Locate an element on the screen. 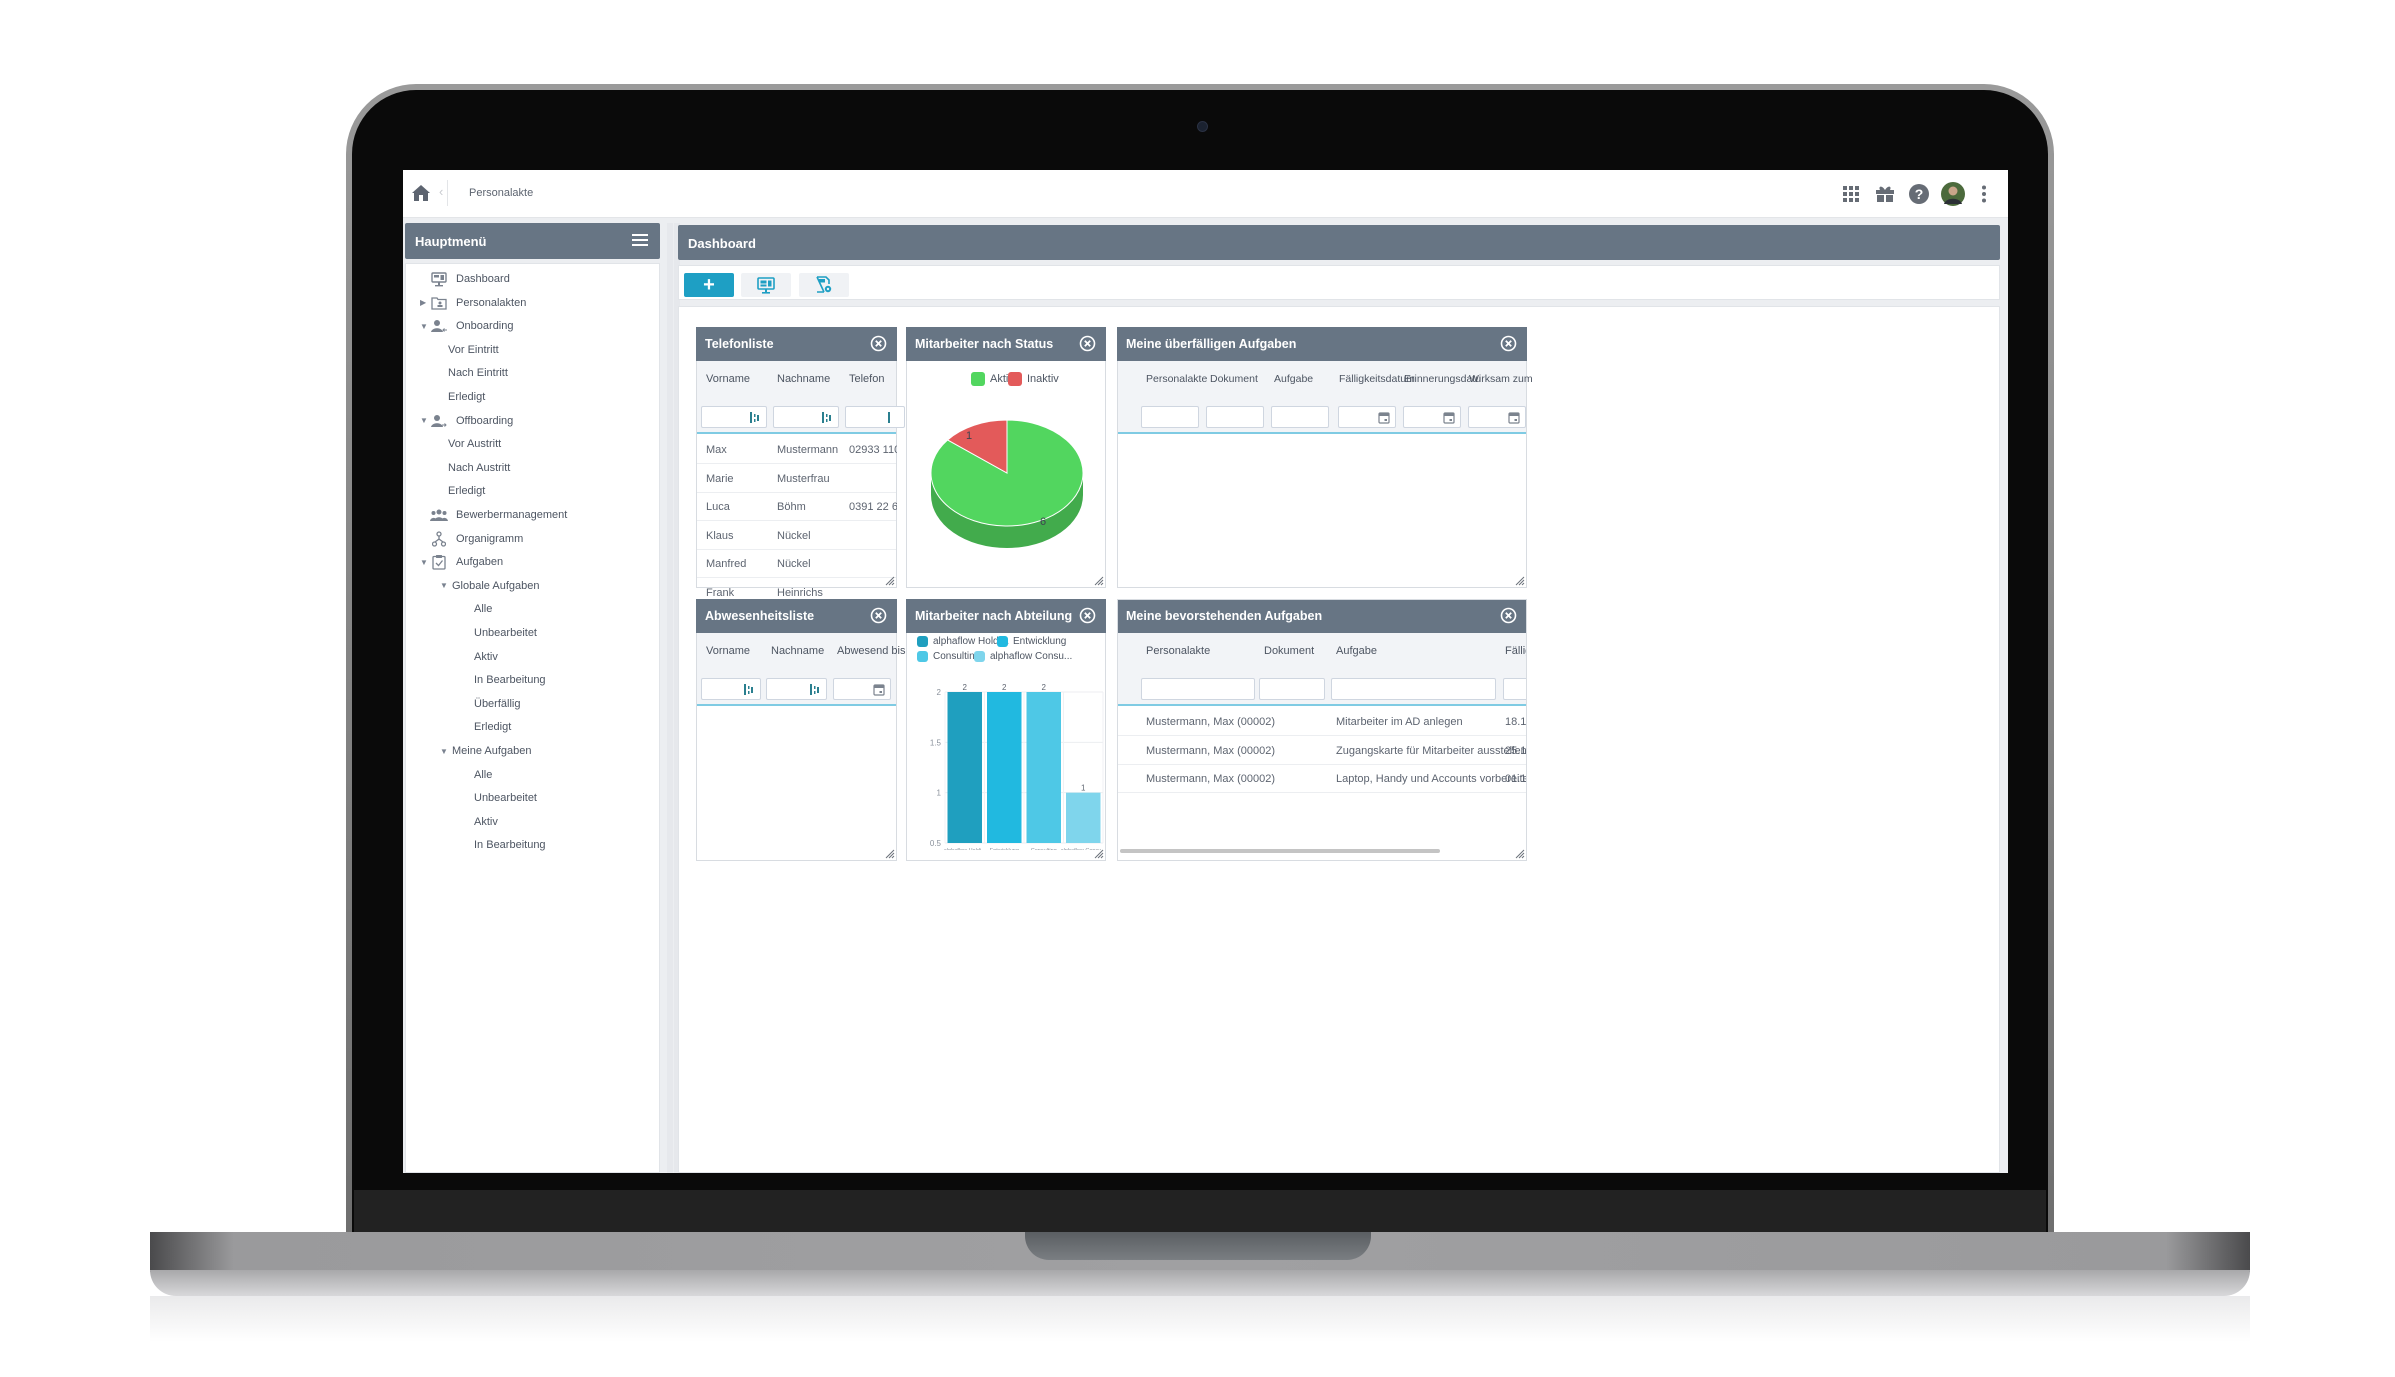  sidebar-item-vor-eintritt: Vor Eintritt is located at coordinates (473, 350).